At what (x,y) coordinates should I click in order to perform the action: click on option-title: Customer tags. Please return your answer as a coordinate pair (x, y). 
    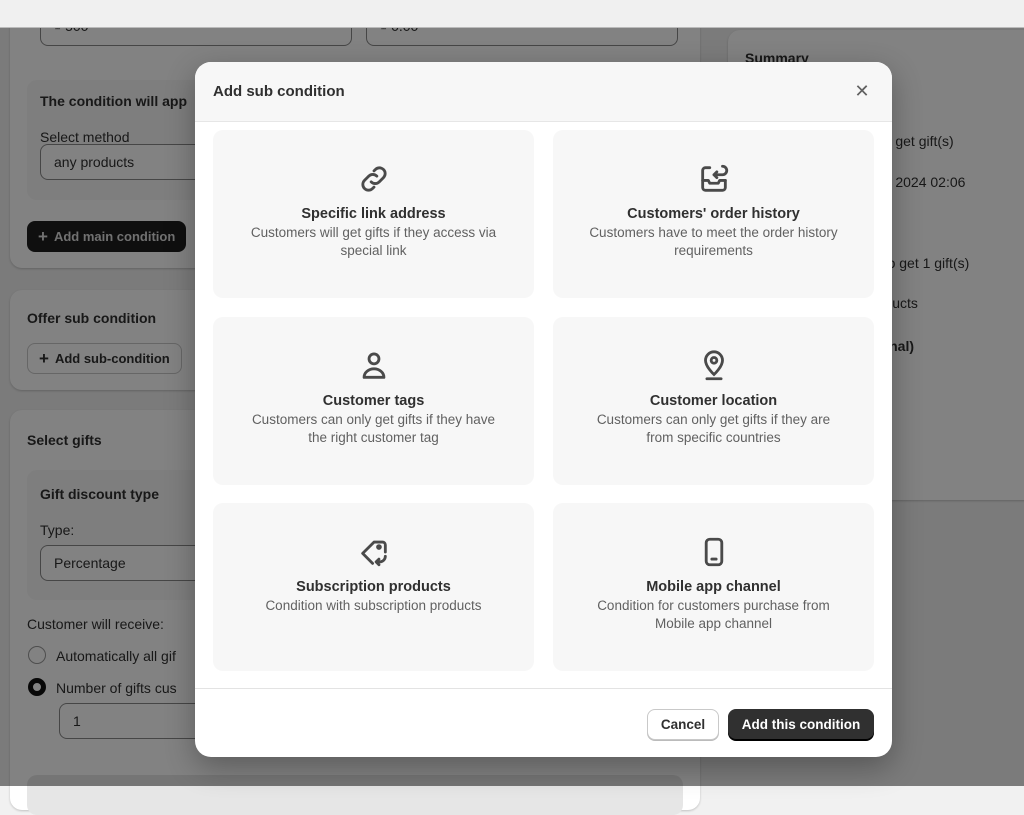
    Looking at the image, I should click on (373, 401).